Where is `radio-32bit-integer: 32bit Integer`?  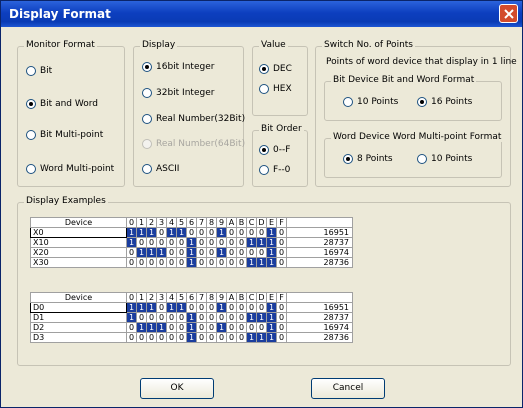
radio-32bit-integer: 32bit Integer is located at coordinates (178, 93).